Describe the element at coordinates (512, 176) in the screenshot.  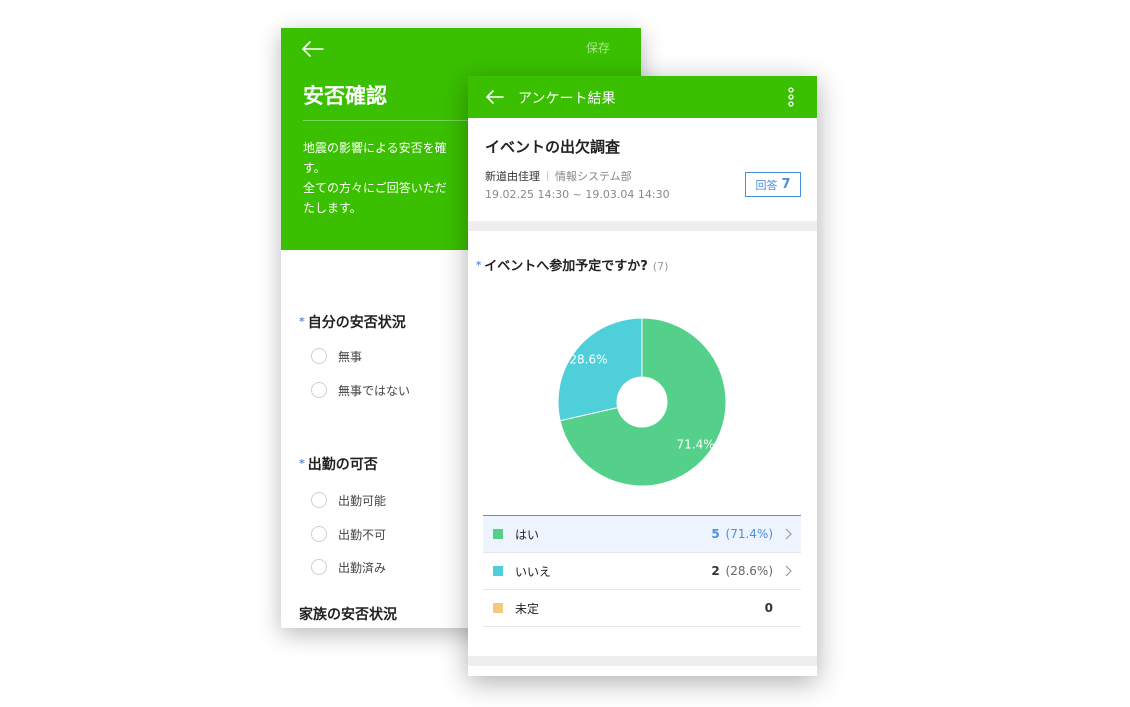
I see `author-name: 新道由佳理` at that location.